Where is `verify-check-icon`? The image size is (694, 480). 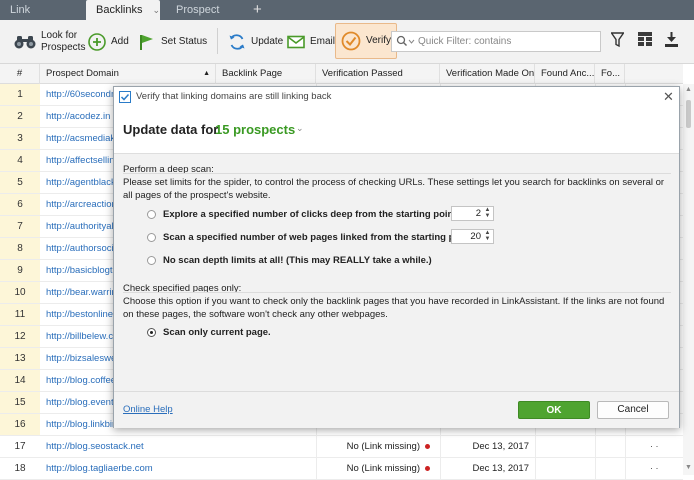
verify-check-icon is located at coordinates (351, 41).